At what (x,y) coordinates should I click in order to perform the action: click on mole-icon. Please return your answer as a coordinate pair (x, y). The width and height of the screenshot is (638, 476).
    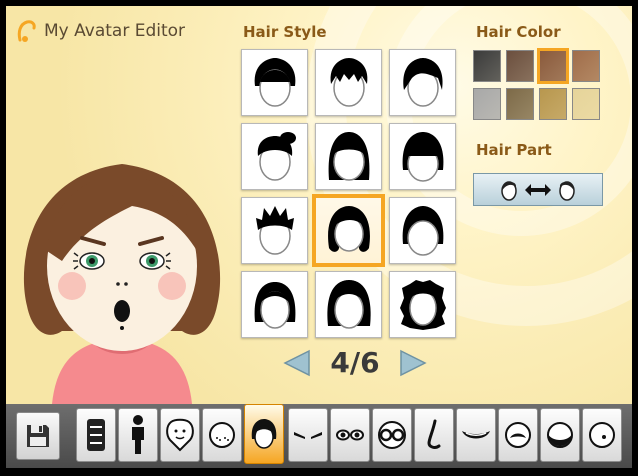
    Looking at the image, I should click on (602, 435).